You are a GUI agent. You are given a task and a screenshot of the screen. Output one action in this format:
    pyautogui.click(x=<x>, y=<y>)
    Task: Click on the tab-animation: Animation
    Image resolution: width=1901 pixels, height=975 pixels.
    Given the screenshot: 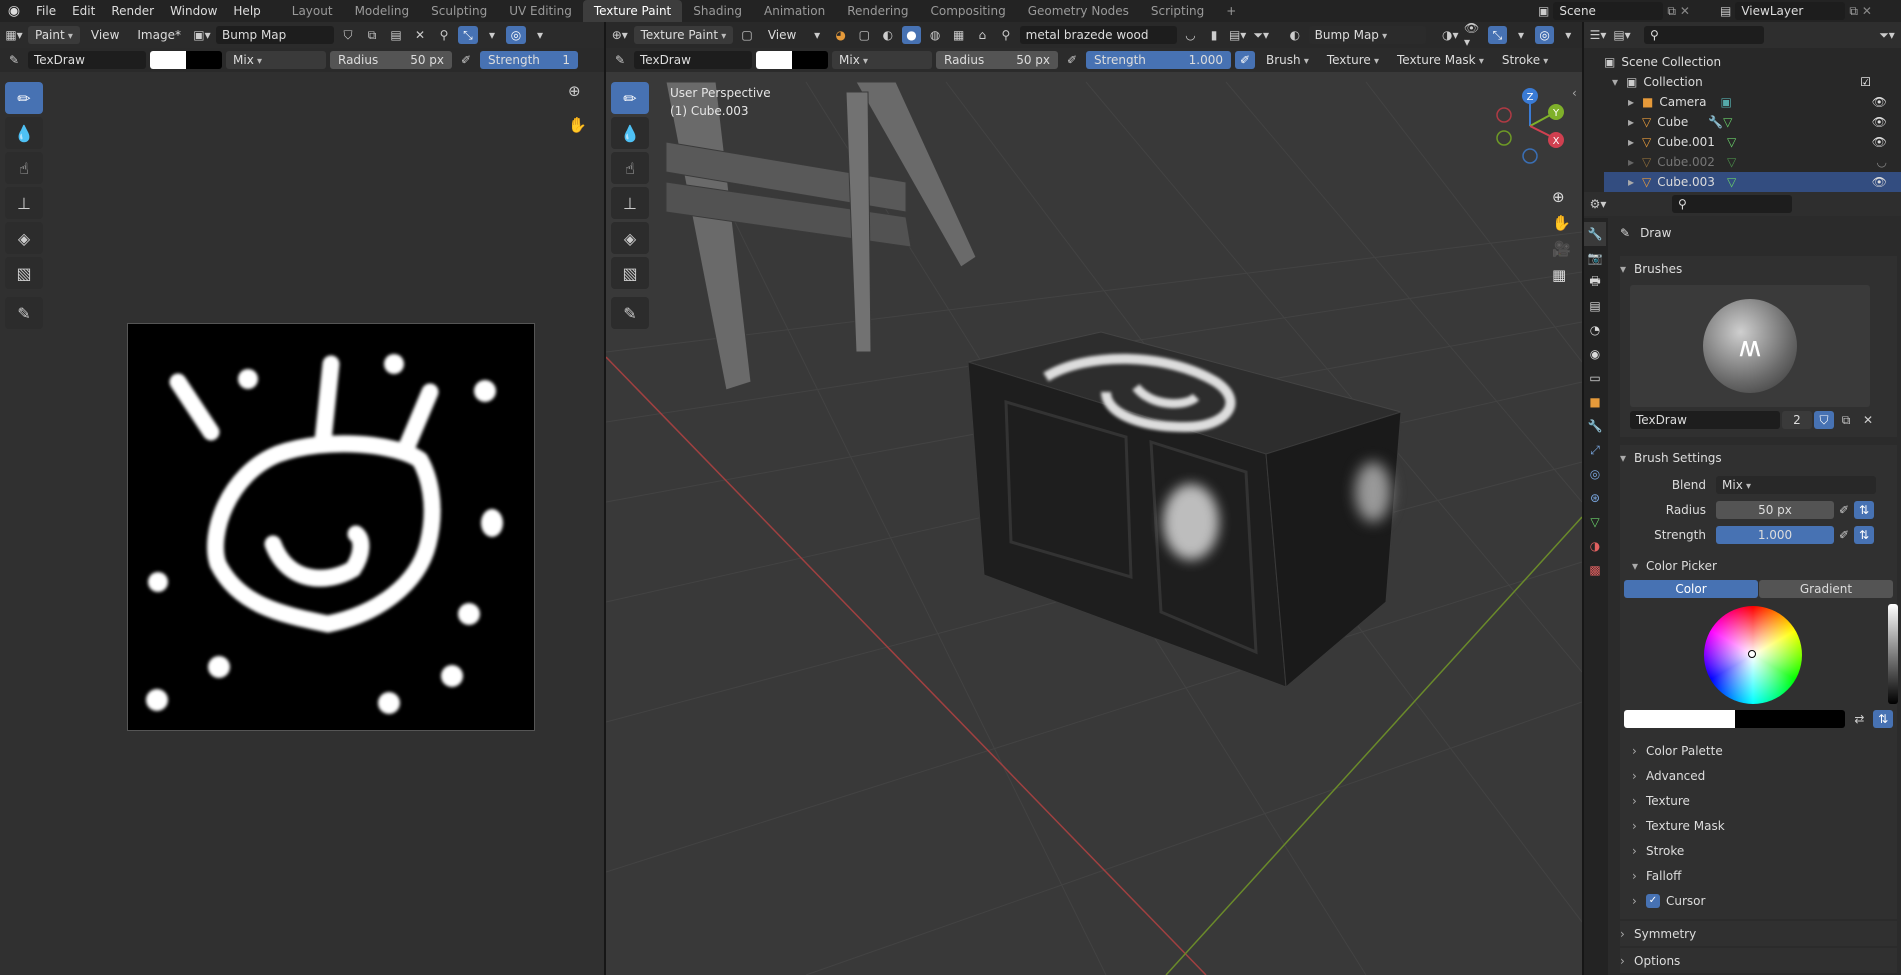 What is the action you would take?
    pyautogui.click(x=794, y=11)
    